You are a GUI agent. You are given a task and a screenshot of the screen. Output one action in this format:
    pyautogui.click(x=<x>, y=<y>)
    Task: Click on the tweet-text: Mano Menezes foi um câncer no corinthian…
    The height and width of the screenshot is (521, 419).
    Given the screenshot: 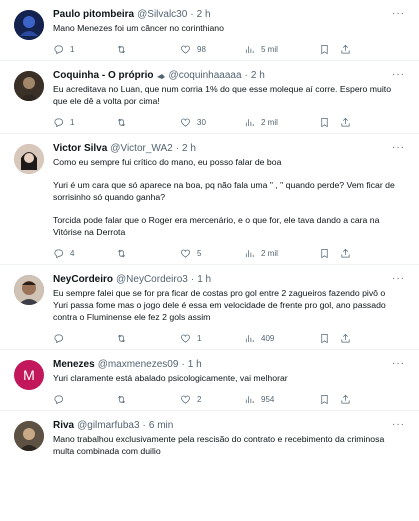 What is the action you would take?
    pyautogui.click(x=138, y=28)
    